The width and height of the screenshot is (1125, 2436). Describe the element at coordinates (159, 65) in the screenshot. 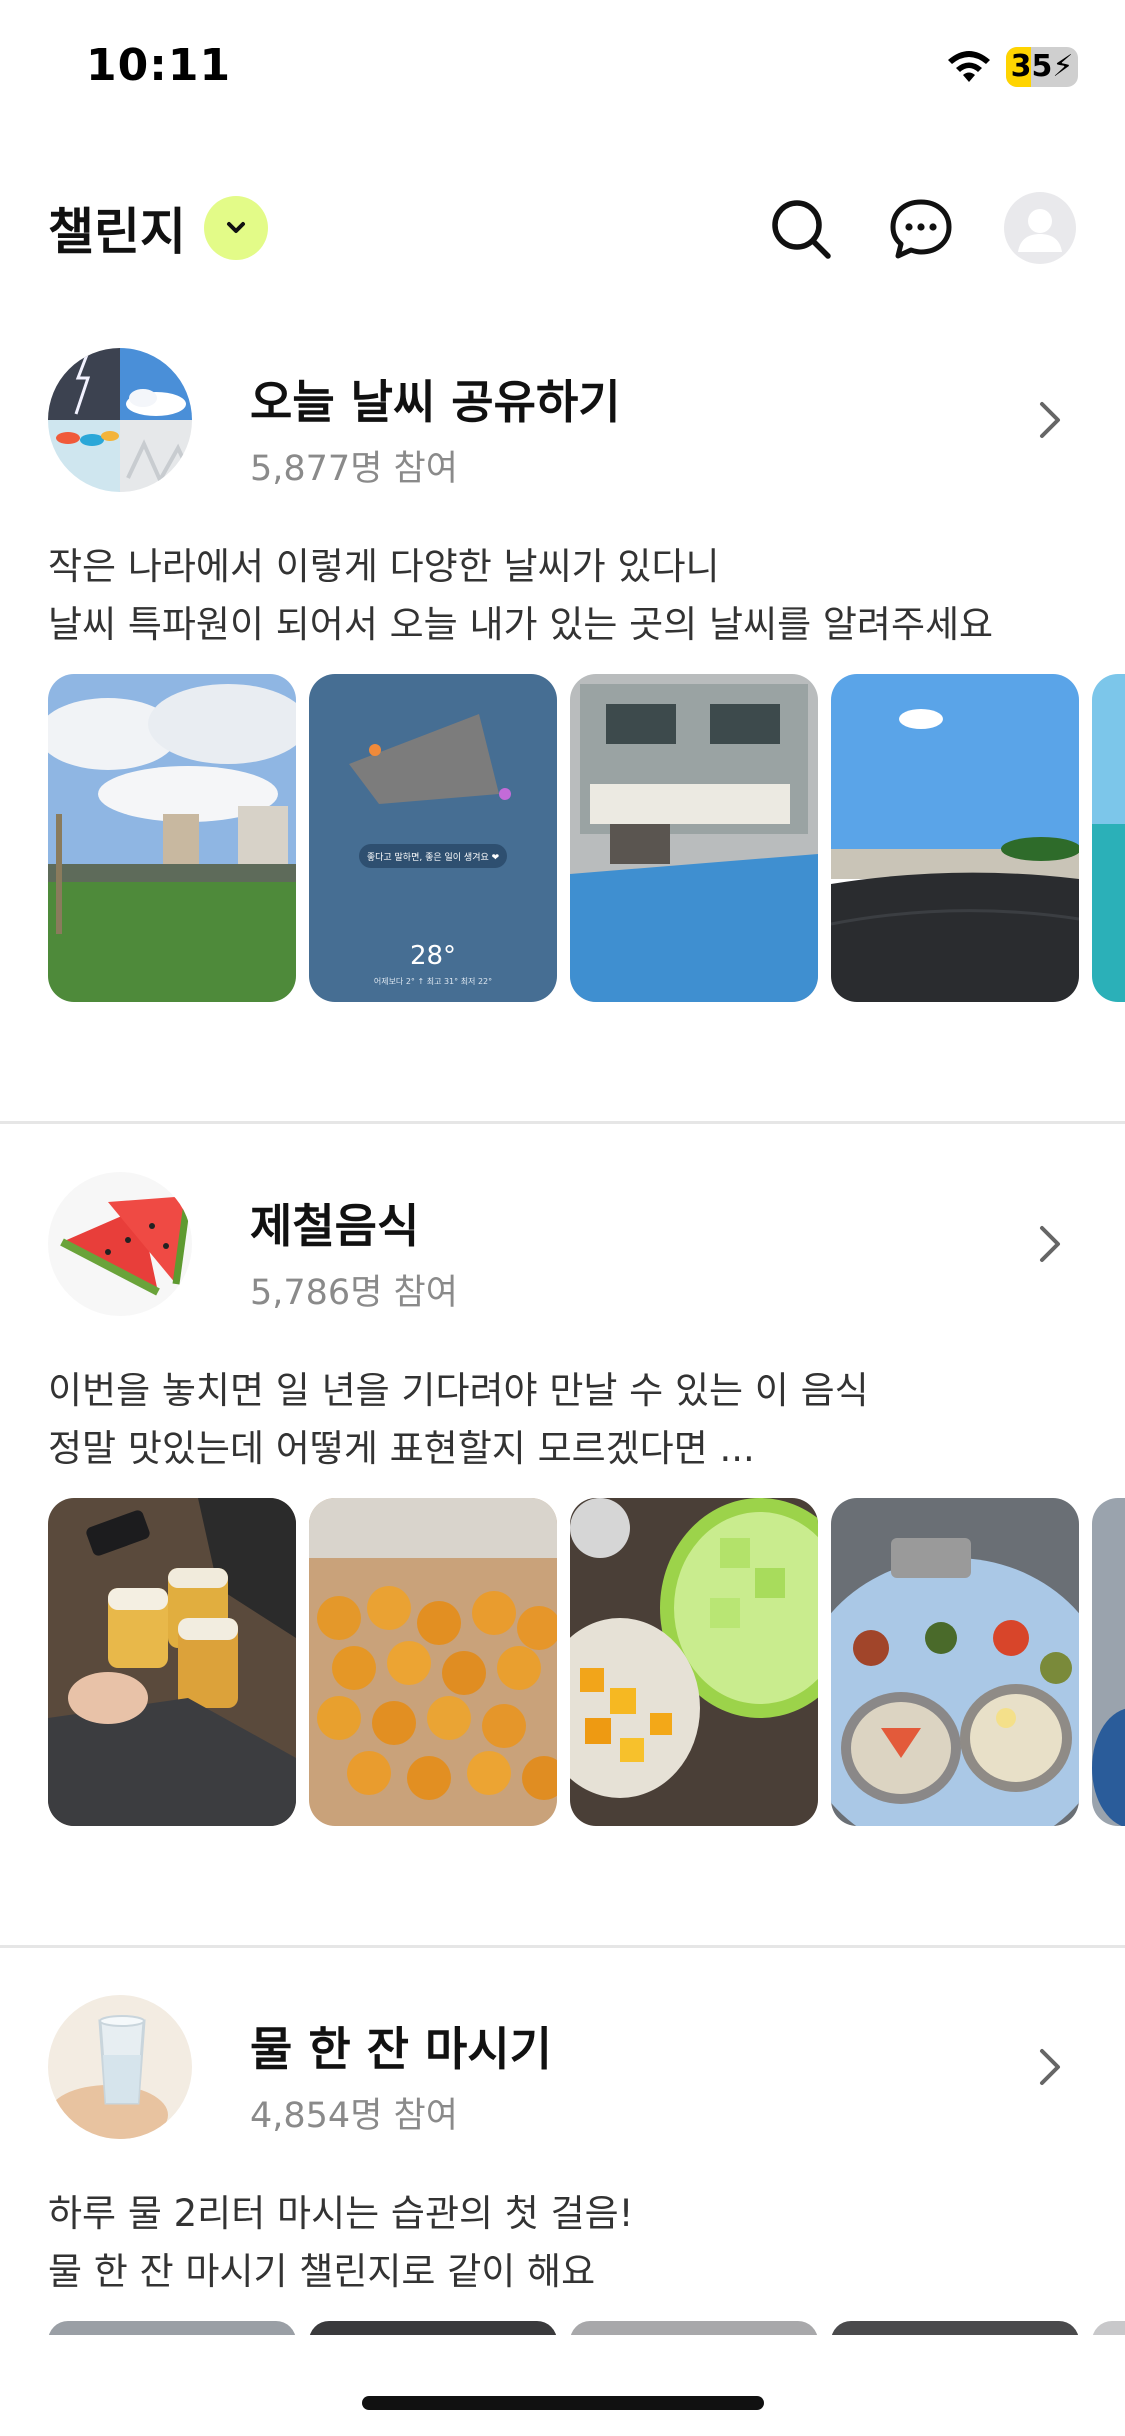

I see `status-time: 10:11` at that location.